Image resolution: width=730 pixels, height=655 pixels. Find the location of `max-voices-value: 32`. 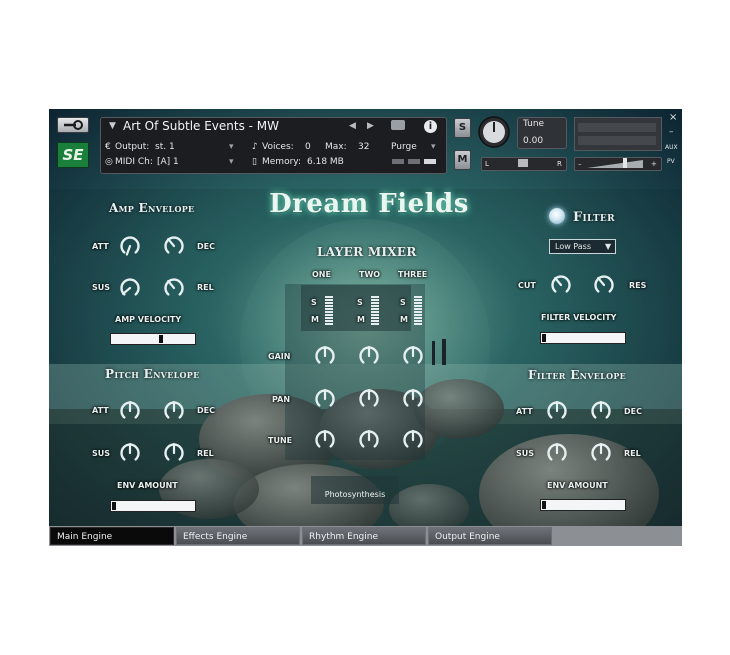

max-voices-value: 32 is located at coordinates (363, 147).